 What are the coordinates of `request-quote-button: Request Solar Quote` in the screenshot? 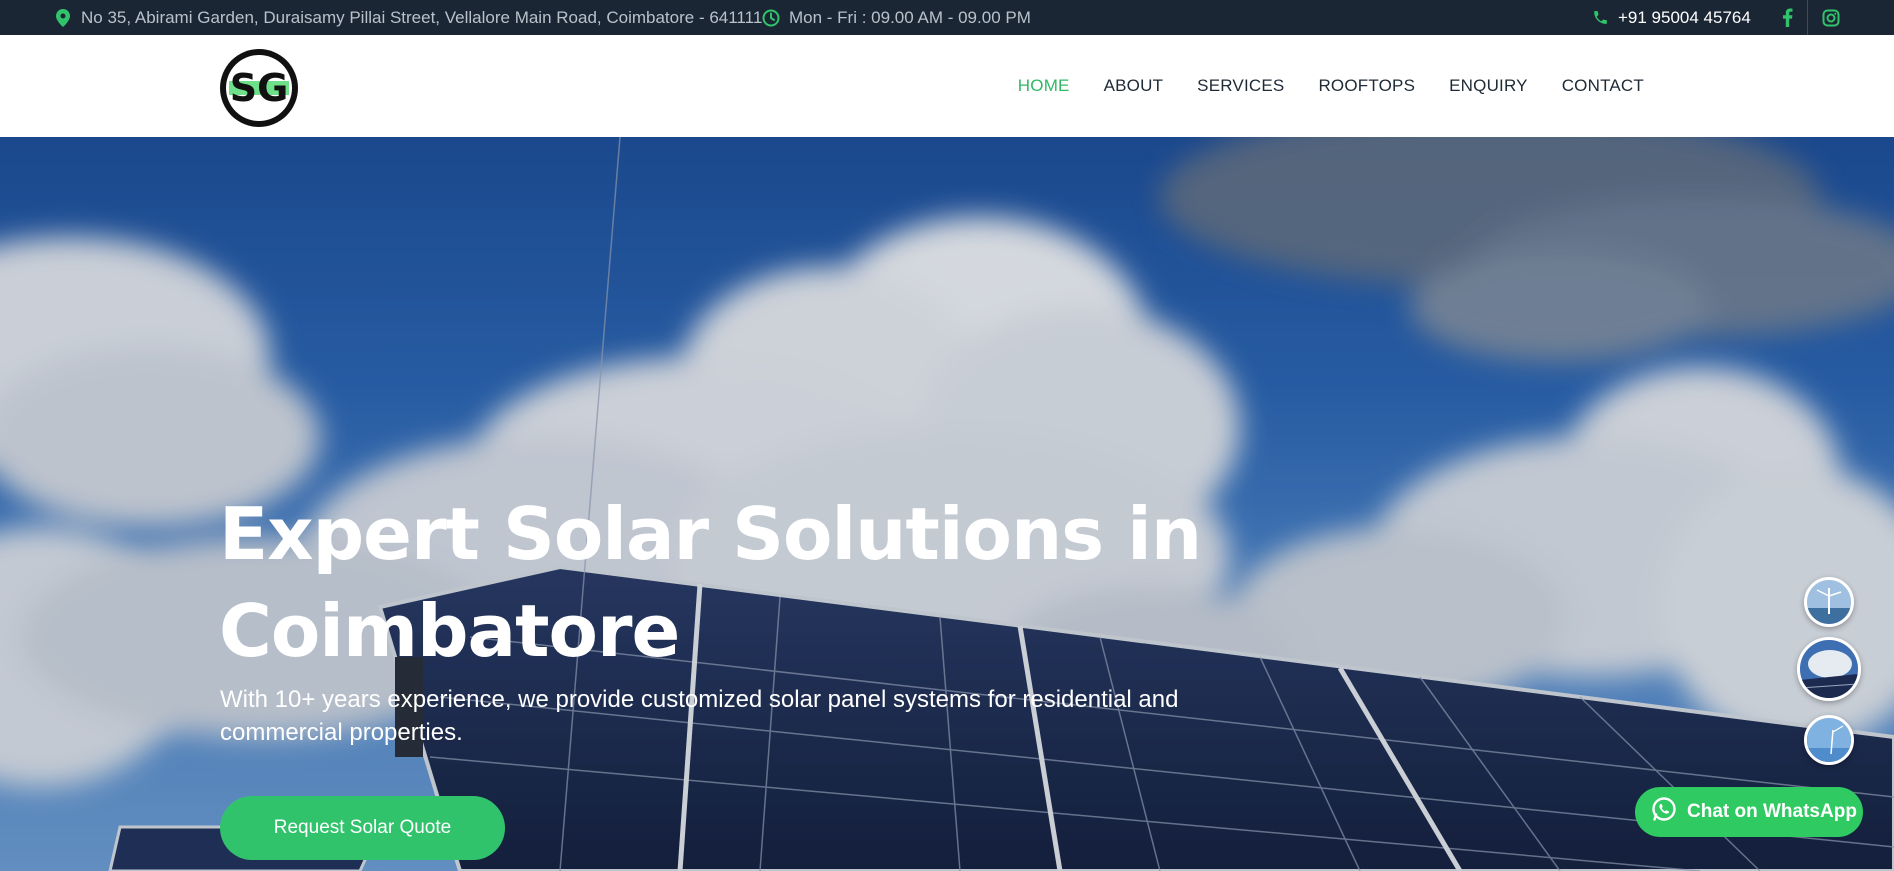 It's located at (362, 828).